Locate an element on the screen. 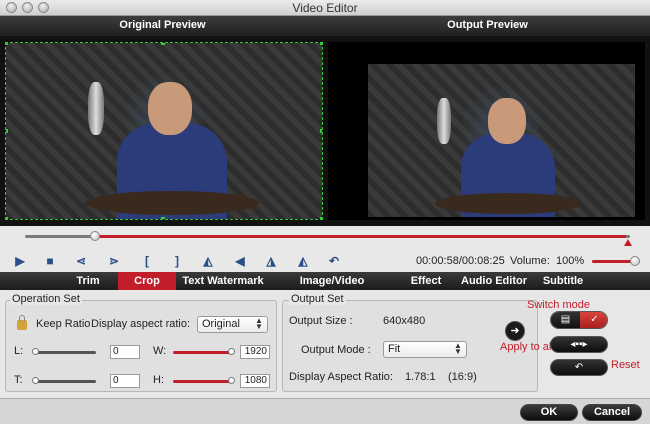 Image resolution: width=650 pixels, height=424 pixels. reset-label: Reset is located at coordinates (625, 365).